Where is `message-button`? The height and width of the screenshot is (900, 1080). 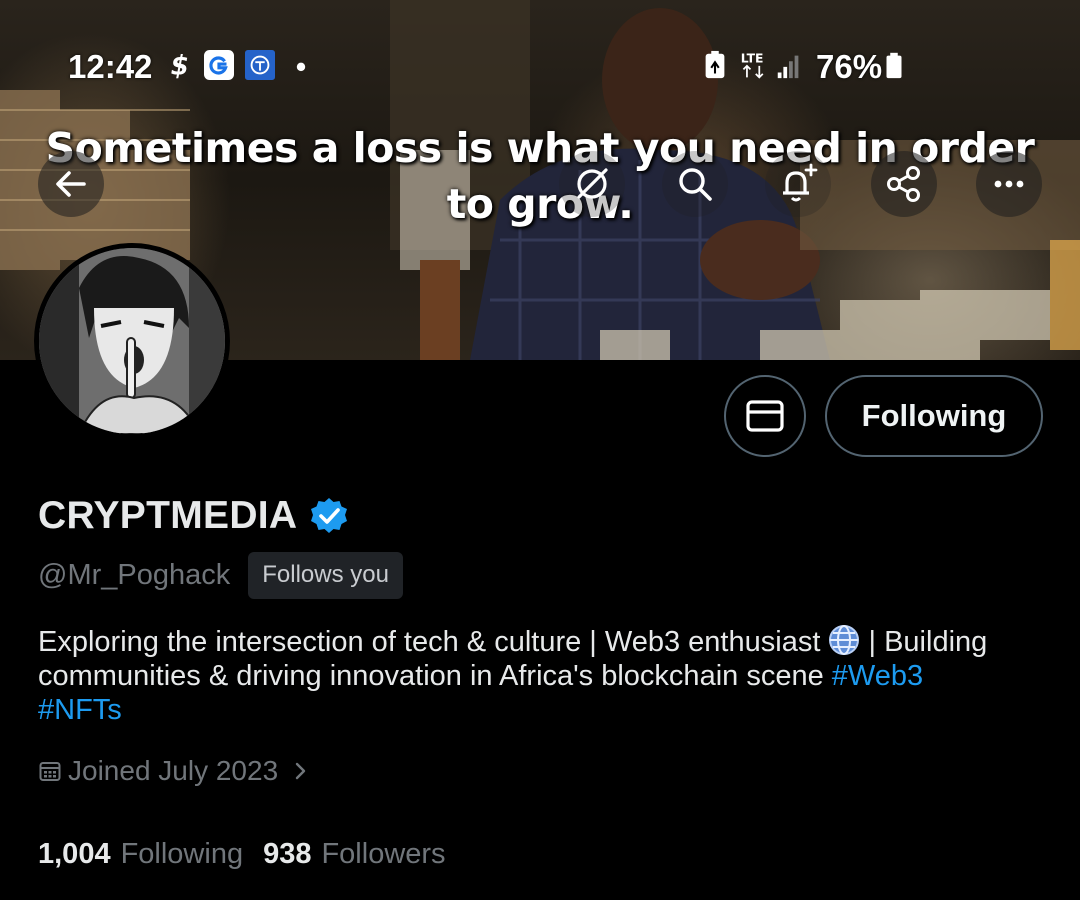
message-button is located at coordinates (765, 416).